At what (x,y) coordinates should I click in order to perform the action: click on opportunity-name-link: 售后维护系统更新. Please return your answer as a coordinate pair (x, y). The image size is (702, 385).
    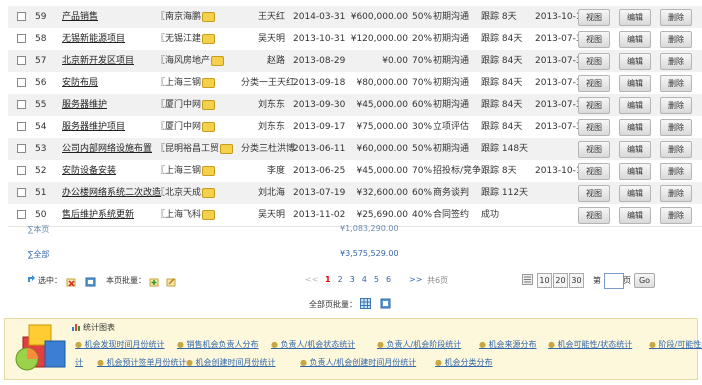
    Looking at the image, I should click on (98, 215).